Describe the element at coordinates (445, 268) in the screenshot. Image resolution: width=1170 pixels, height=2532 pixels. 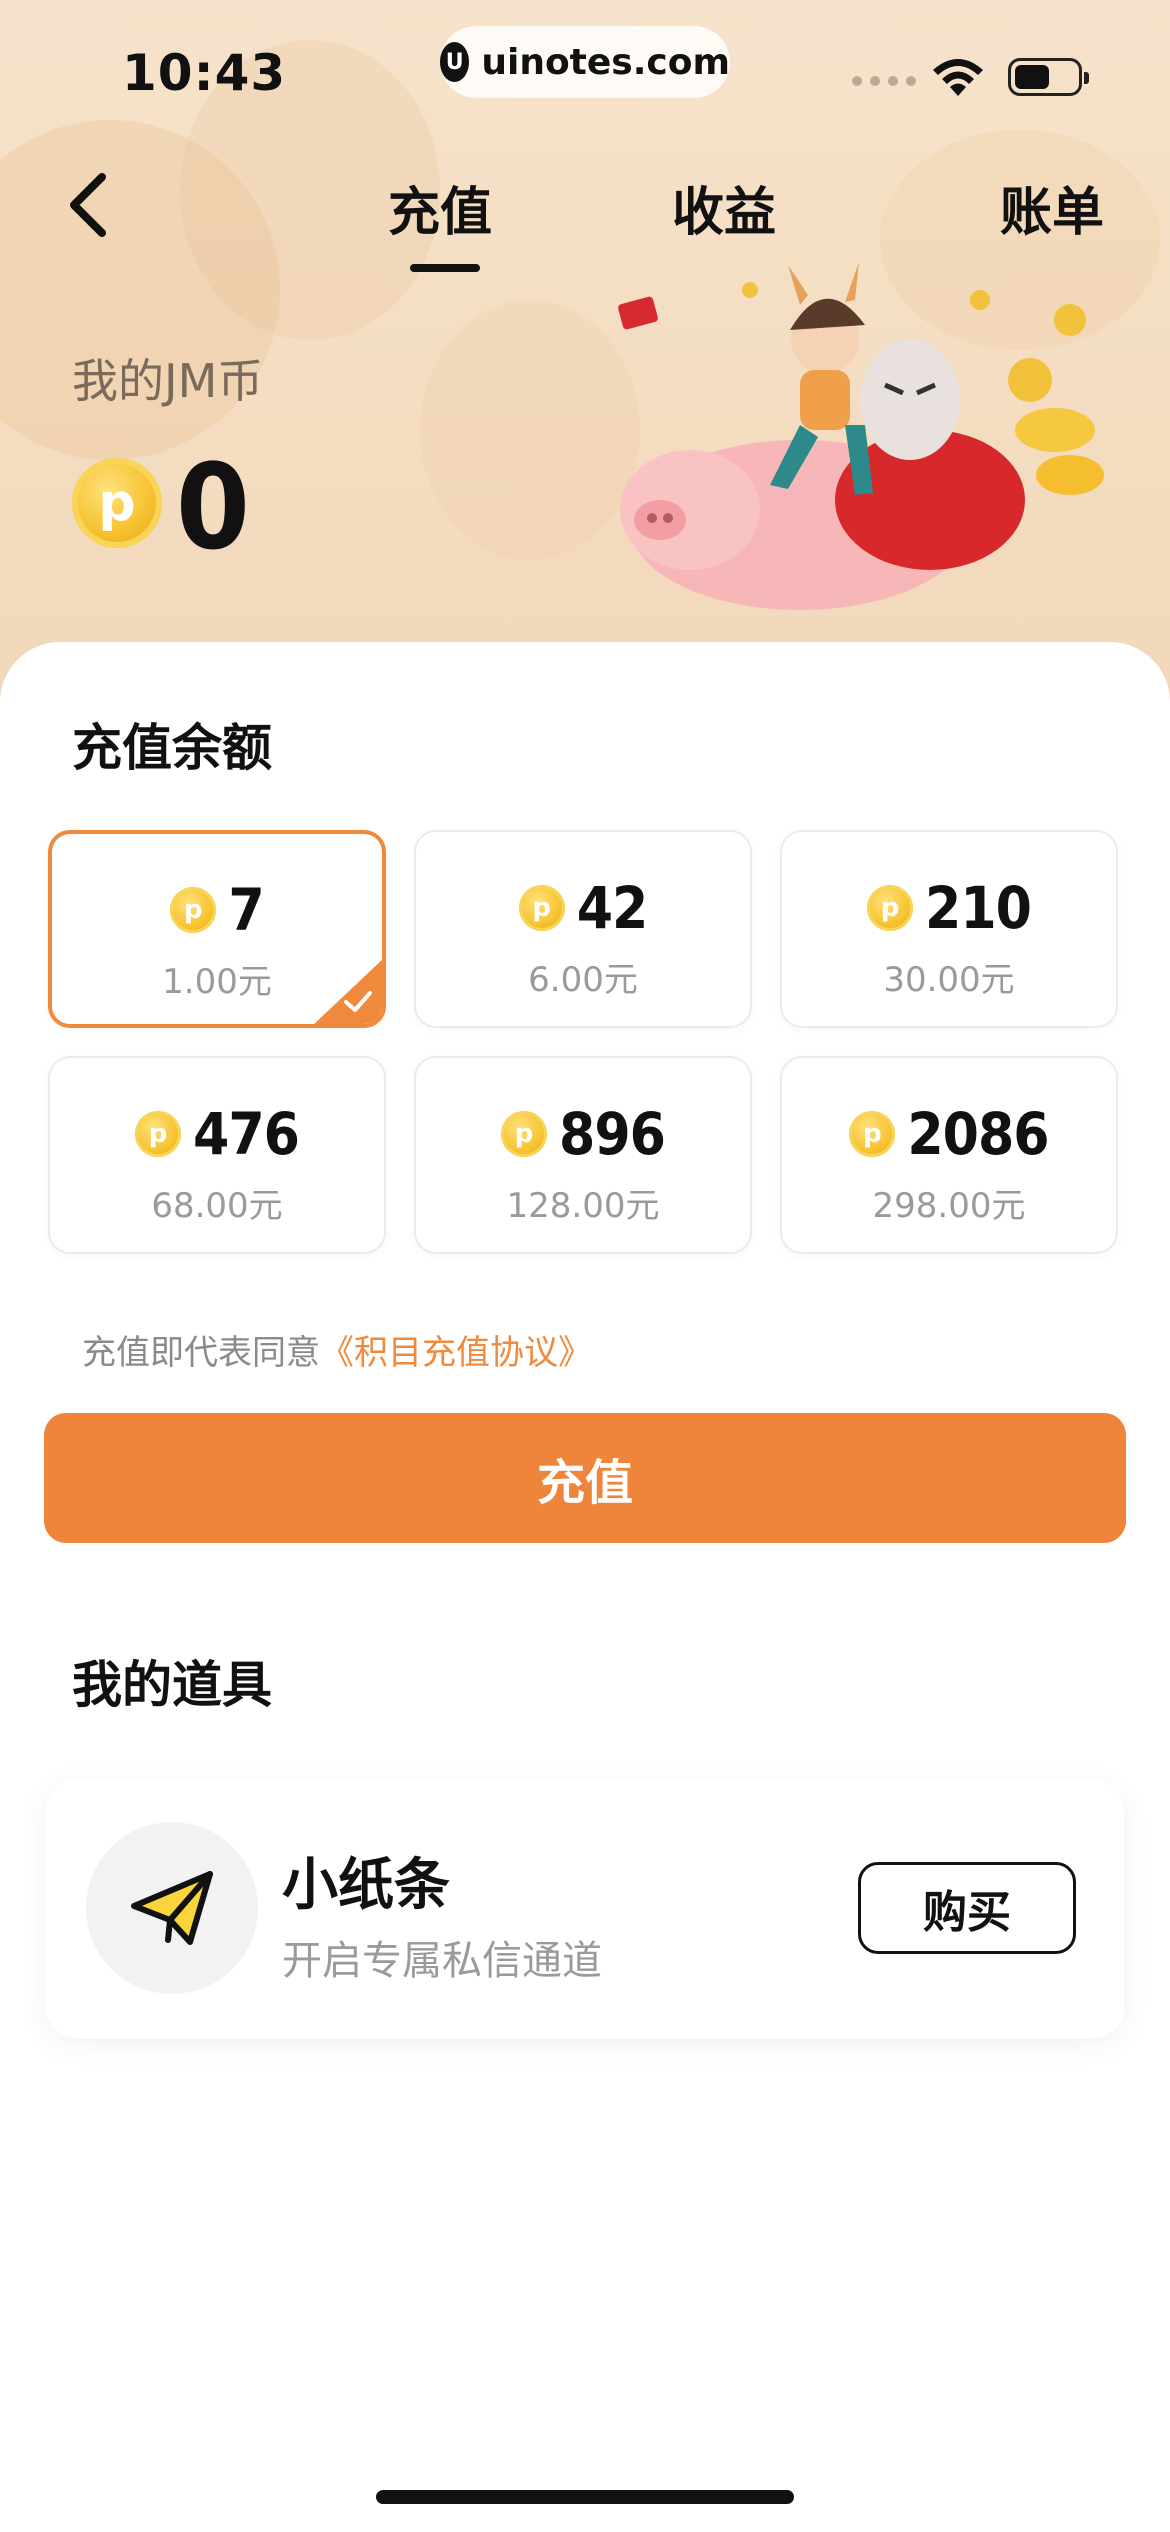
I see `tab-active-indicator` at that location.